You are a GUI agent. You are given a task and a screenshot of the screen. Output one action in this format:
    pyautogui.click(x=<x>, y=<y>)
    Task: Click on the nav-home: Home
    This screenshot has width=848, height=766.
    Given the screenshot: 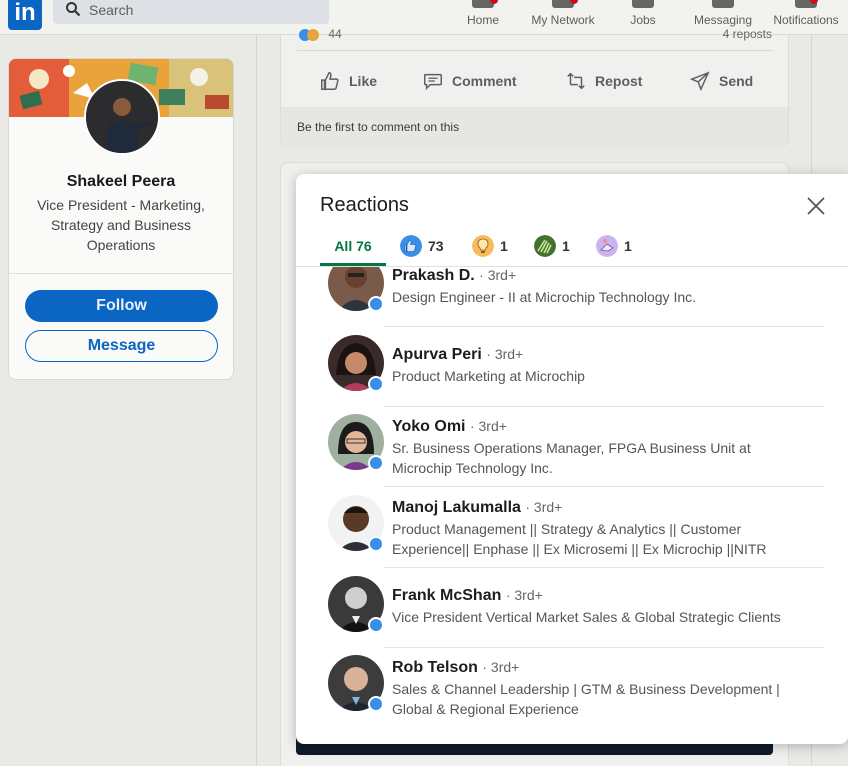 What is the action you would take?
    pyautogui.click(x=483, y=17)
    